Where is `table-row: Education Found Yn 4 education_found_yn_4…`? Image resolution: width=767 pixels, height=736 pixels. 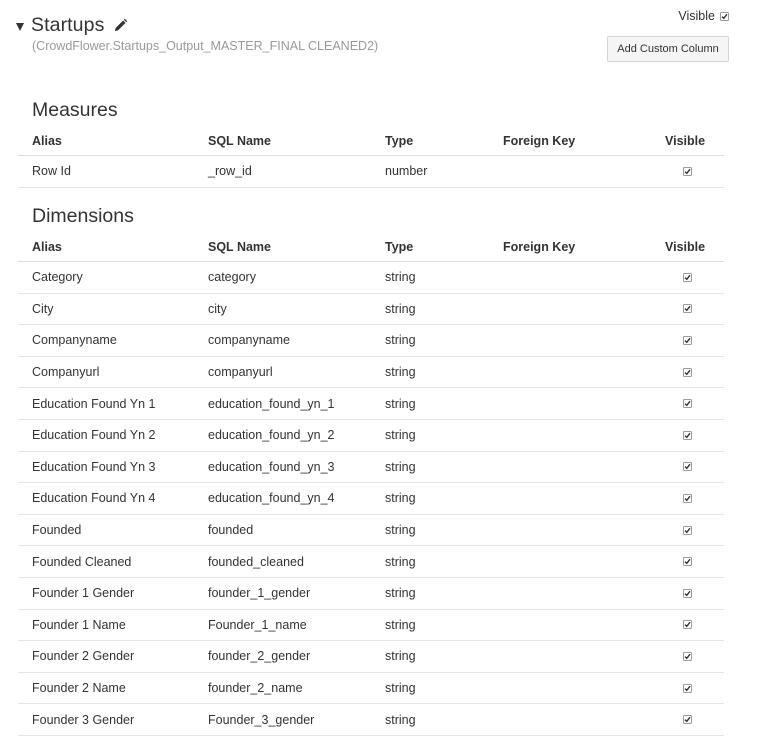
table-row: Education Found Yn 4 education_found_yn_4… is located at coordinates (371, 499).